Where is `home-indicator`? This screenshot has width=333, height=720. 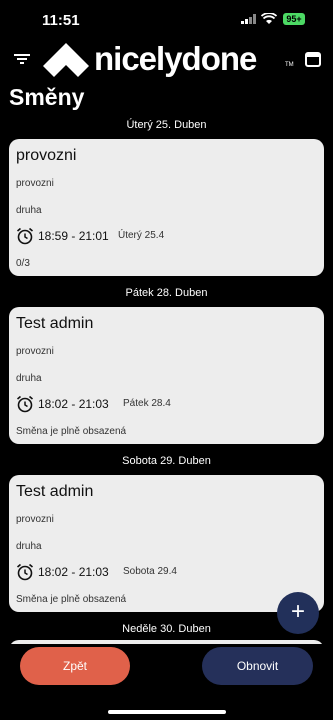 home-indicator is located at coordinates (167, 712).